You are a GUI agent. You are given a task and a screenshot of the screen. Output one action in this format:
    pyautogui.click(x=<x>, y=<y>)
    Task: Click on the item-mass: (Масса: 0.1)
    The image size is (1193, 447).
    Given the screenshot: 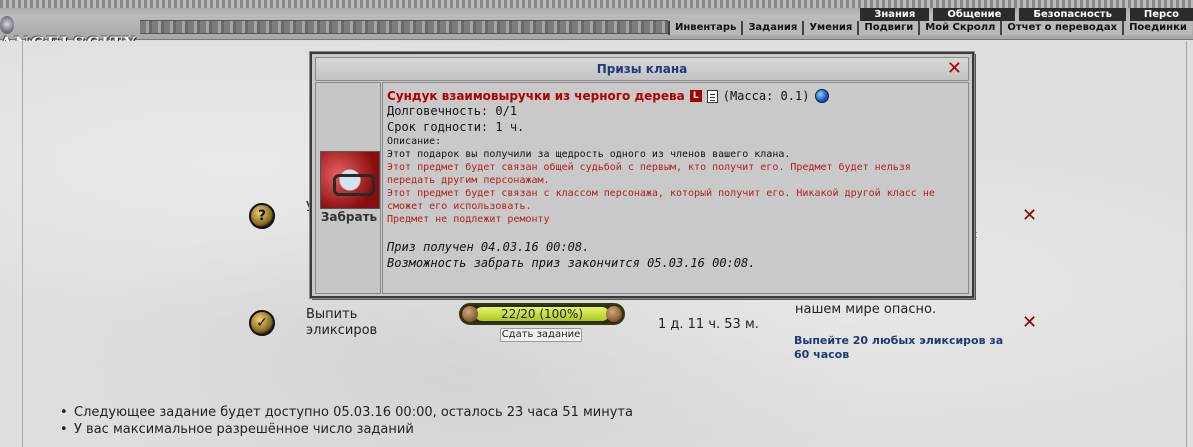 What is the action you would take?
    pyautogui.click(x=766, y=96)
    